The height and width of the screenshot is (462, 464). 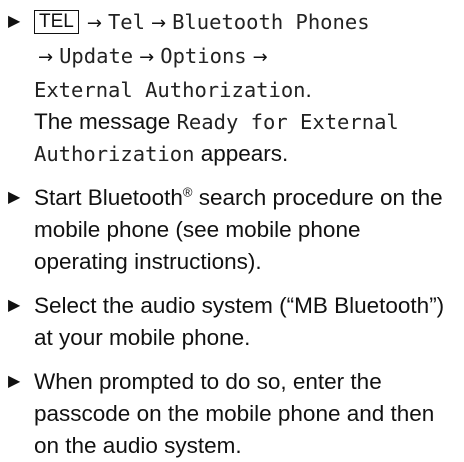 What do you see at coordinates (271, 22) in the screenshot?
I see `menu-item-bluetooth-phones: Bluetooth Phones` at bounding box center [271, 22].